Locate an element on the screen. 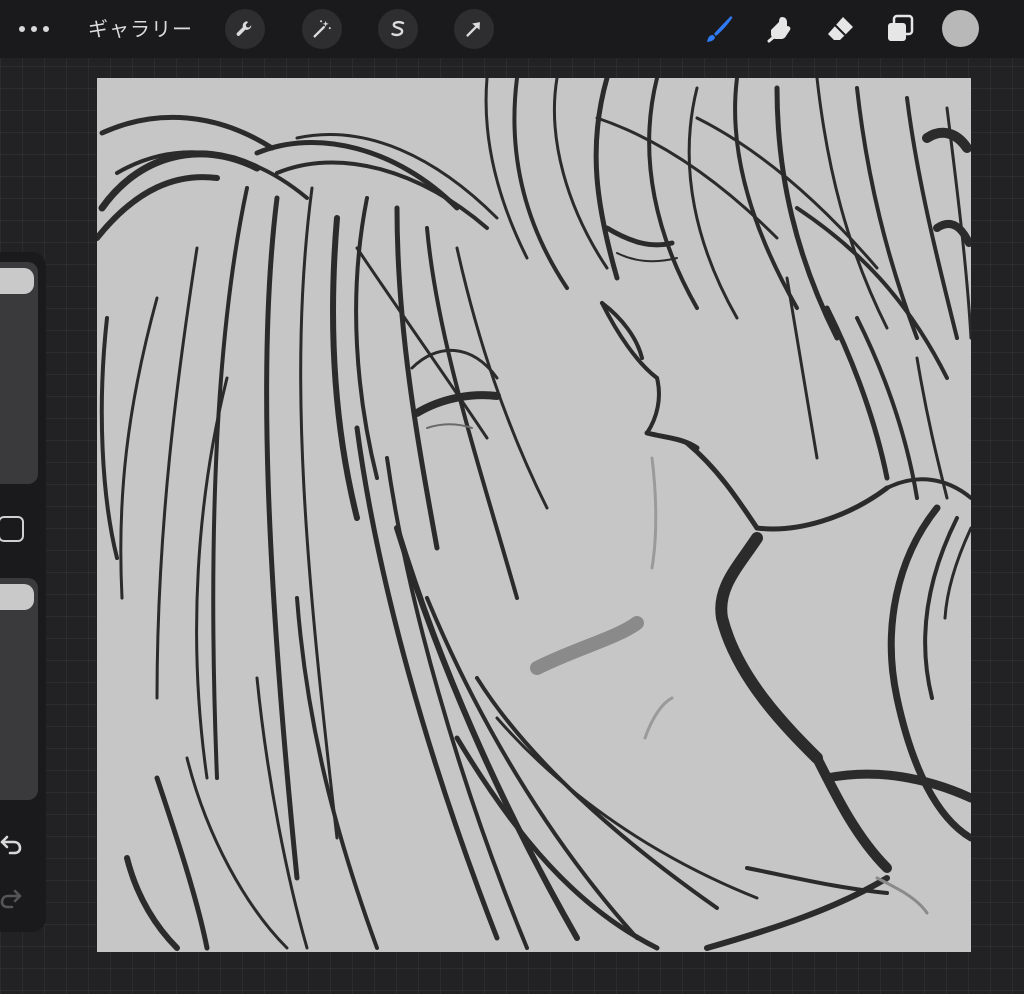 This screenshot has width=1024, height=994. brush-tool-icon is located at coordinates (719, 29).